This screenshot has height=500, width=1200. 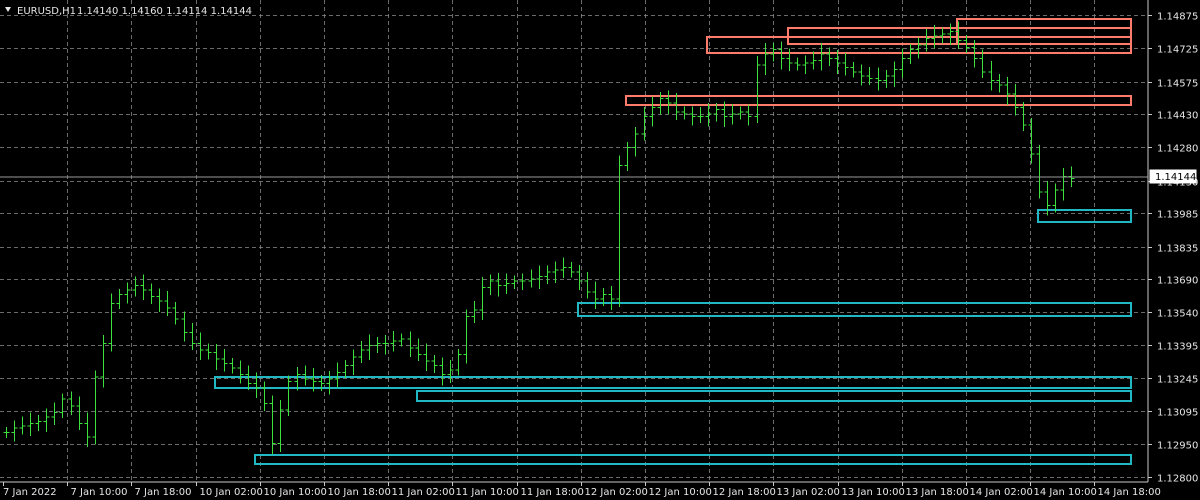 I want to click on time-tick-label: 11 Jan 02:00, so click(x=423, y=492).